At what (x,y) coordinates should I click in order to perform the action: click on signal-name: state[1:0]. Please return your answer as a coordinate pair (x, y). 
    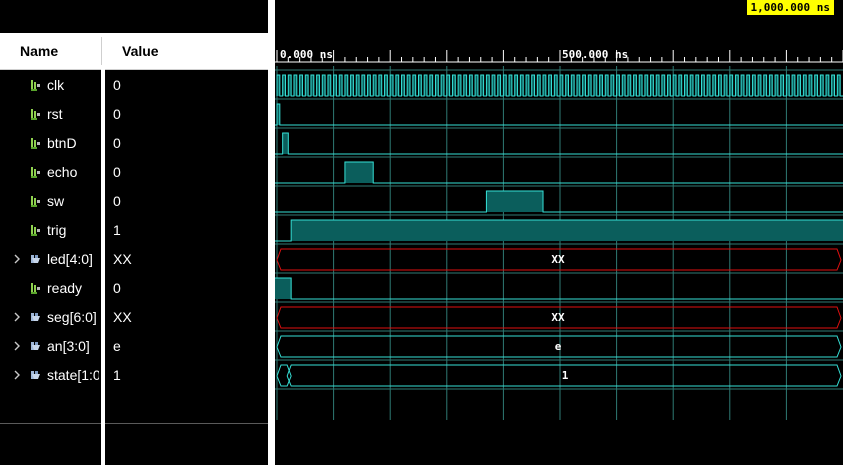
    Looking at the image, I should click on (73, 375).